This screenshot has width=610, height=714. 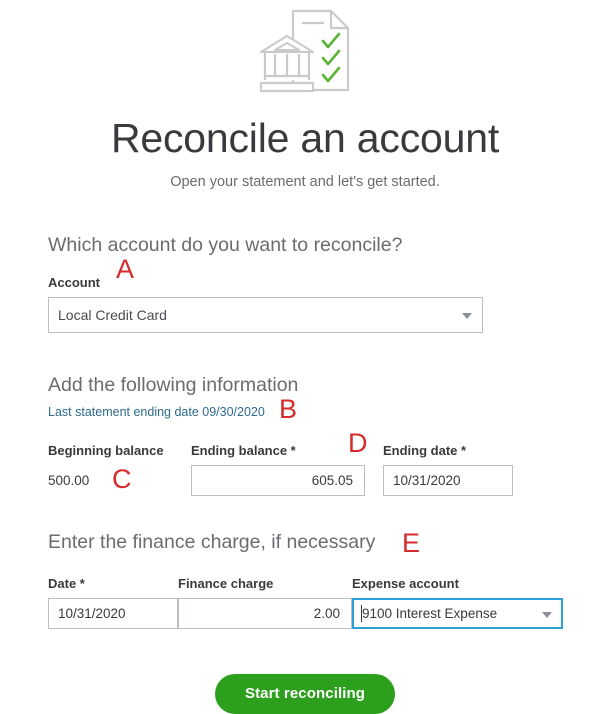 I want to click on ending-date-label: Ending date *, so click(x=425, y=450).